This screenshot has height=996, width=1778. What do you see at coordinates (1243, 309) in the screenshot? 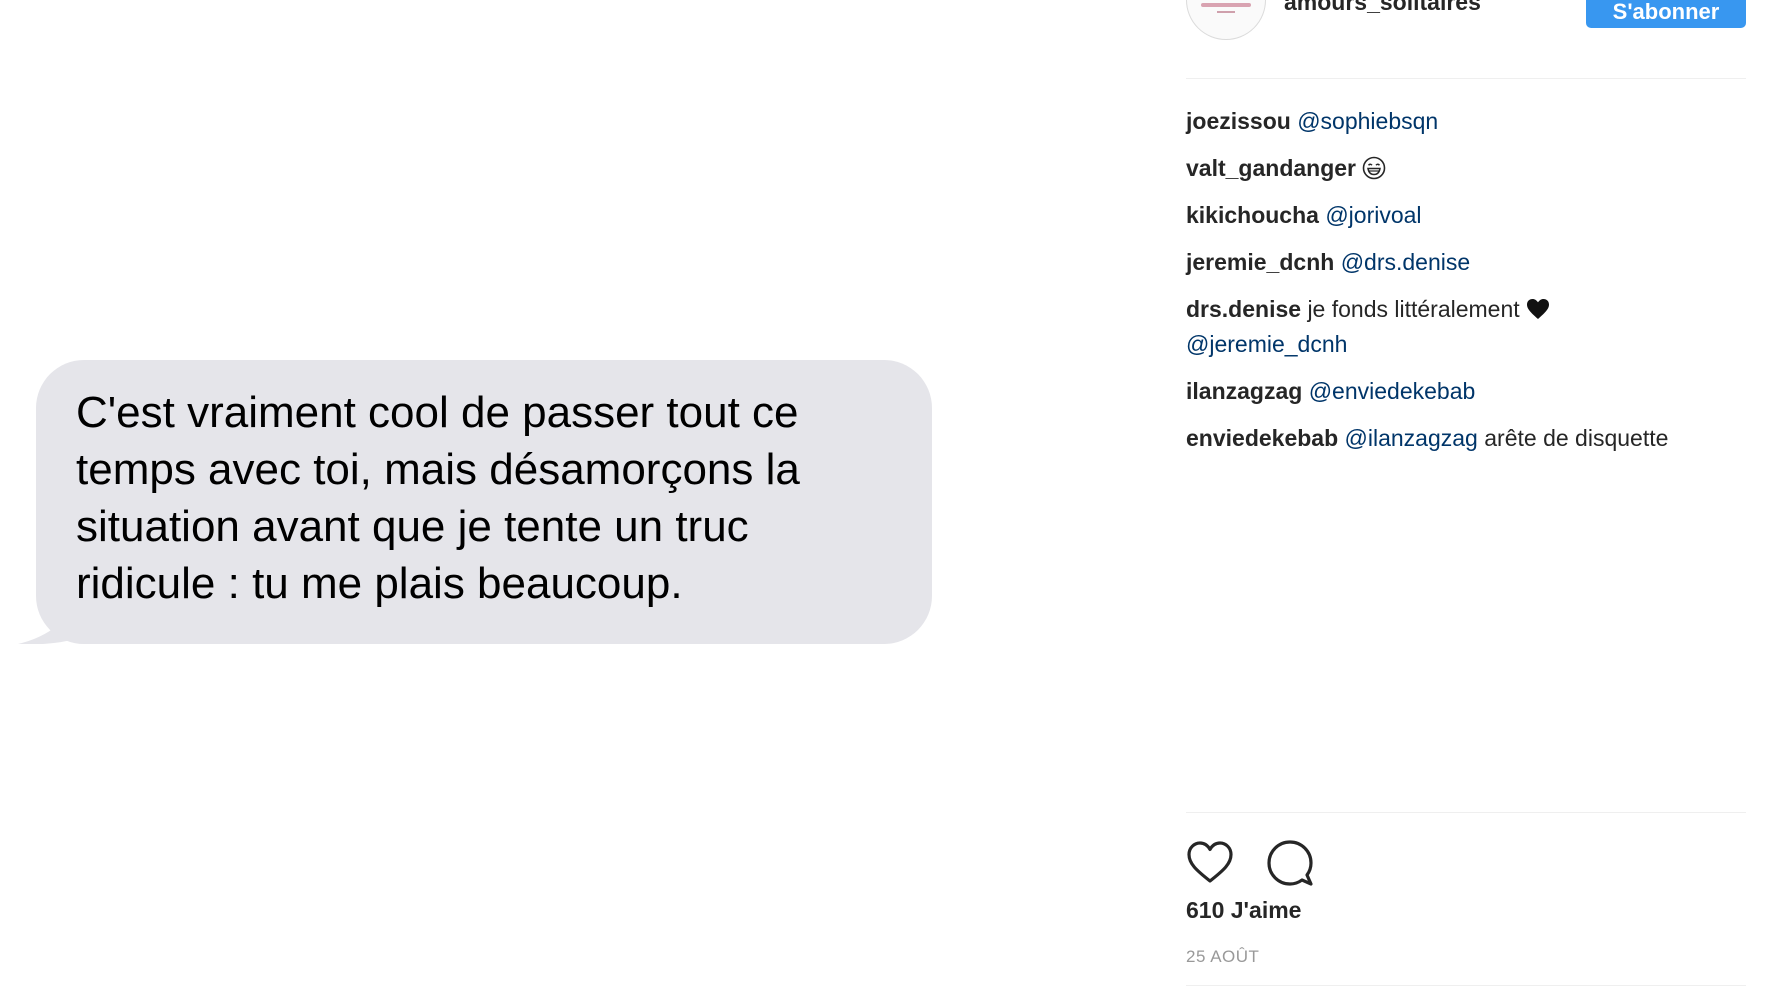
I see `comment-username: drs.denise` at bounding box center [1243, 309].